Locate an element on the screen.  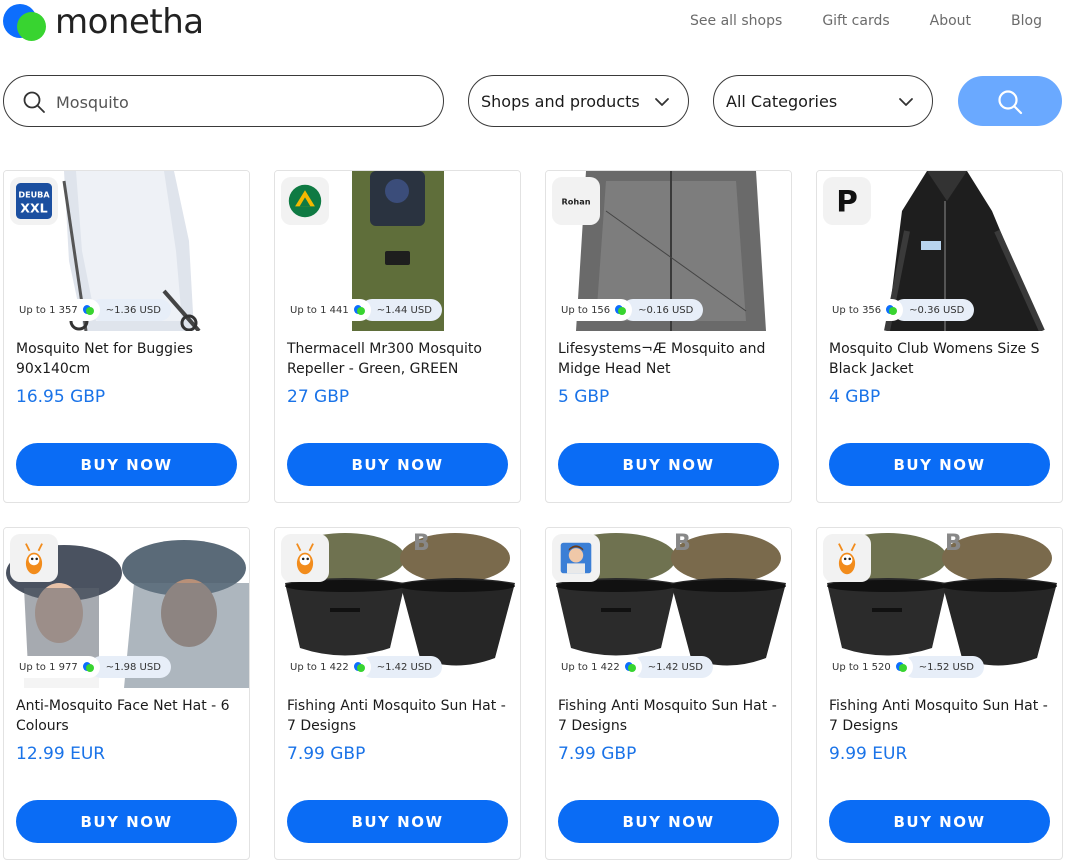
cashback-usd: ~1.52 USD is located at coordinates (943, 667).